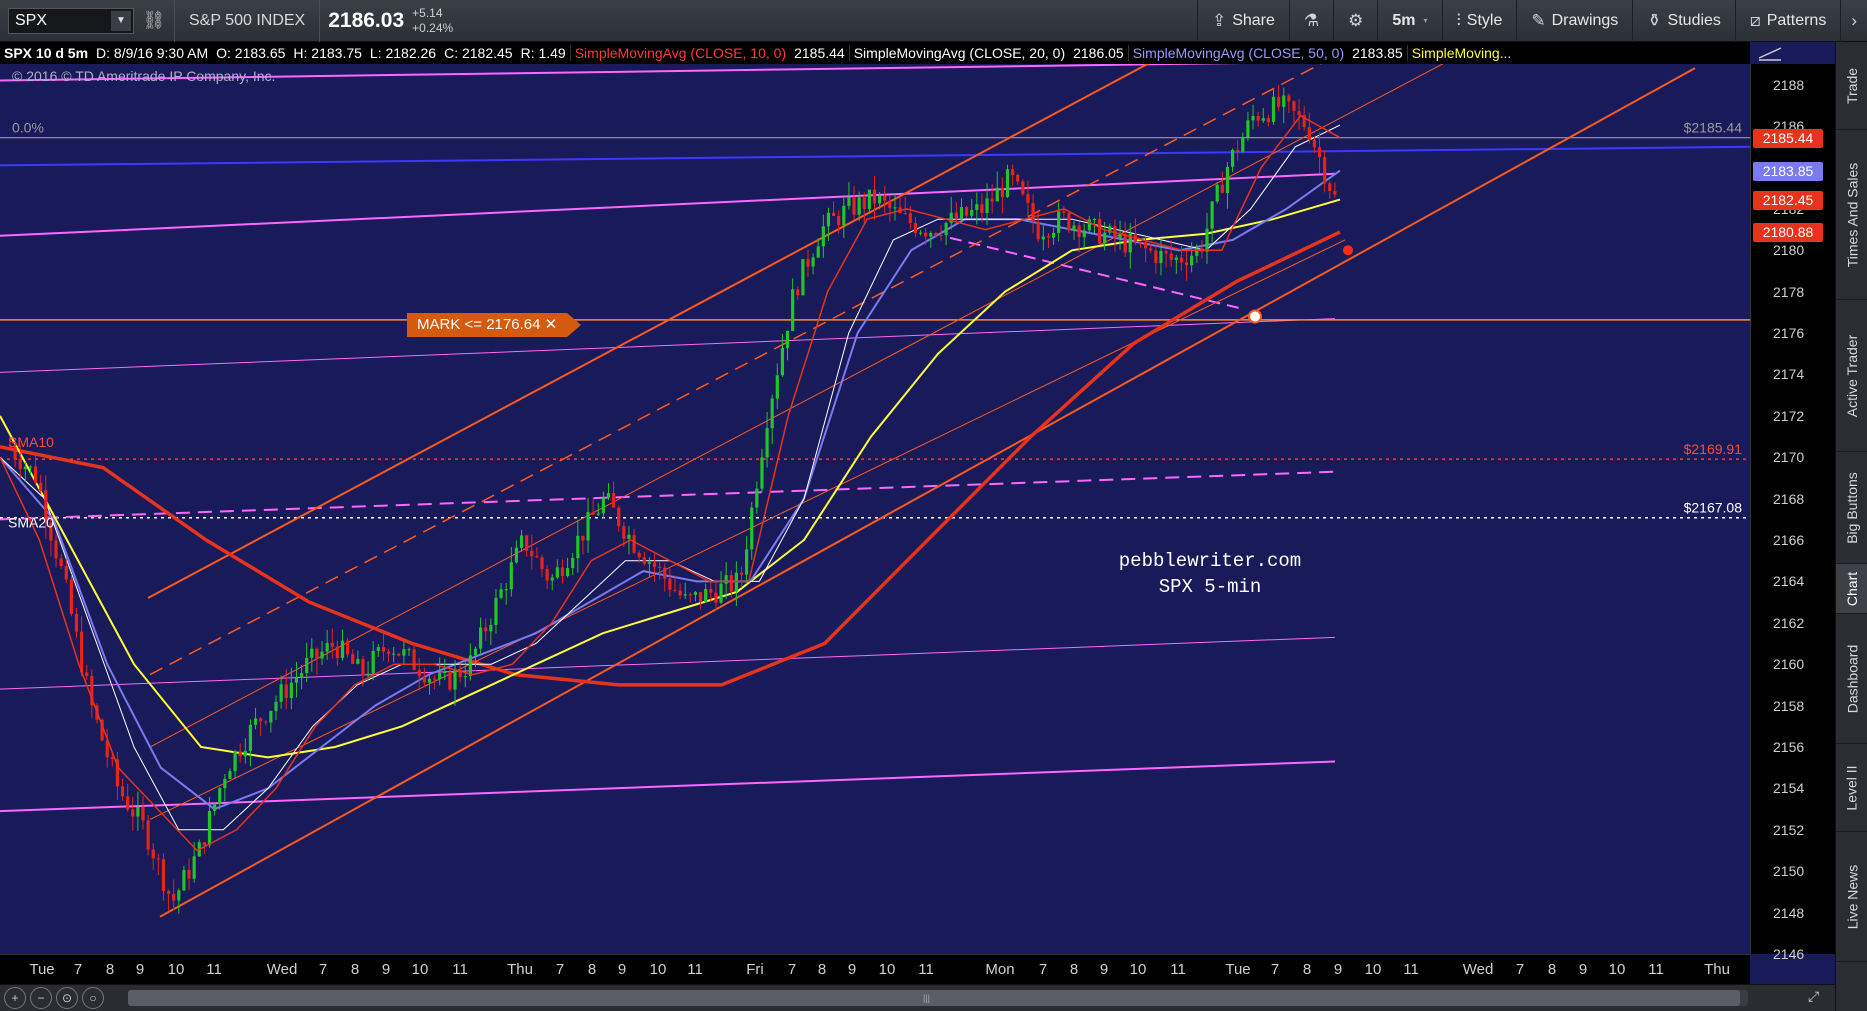 The width and height of the screenshot is (1867, 1011). What do you see at coordinates (41, 998) in the screenshot?
I see `zoom-out-icon: −` at bounding box center [41, 998].